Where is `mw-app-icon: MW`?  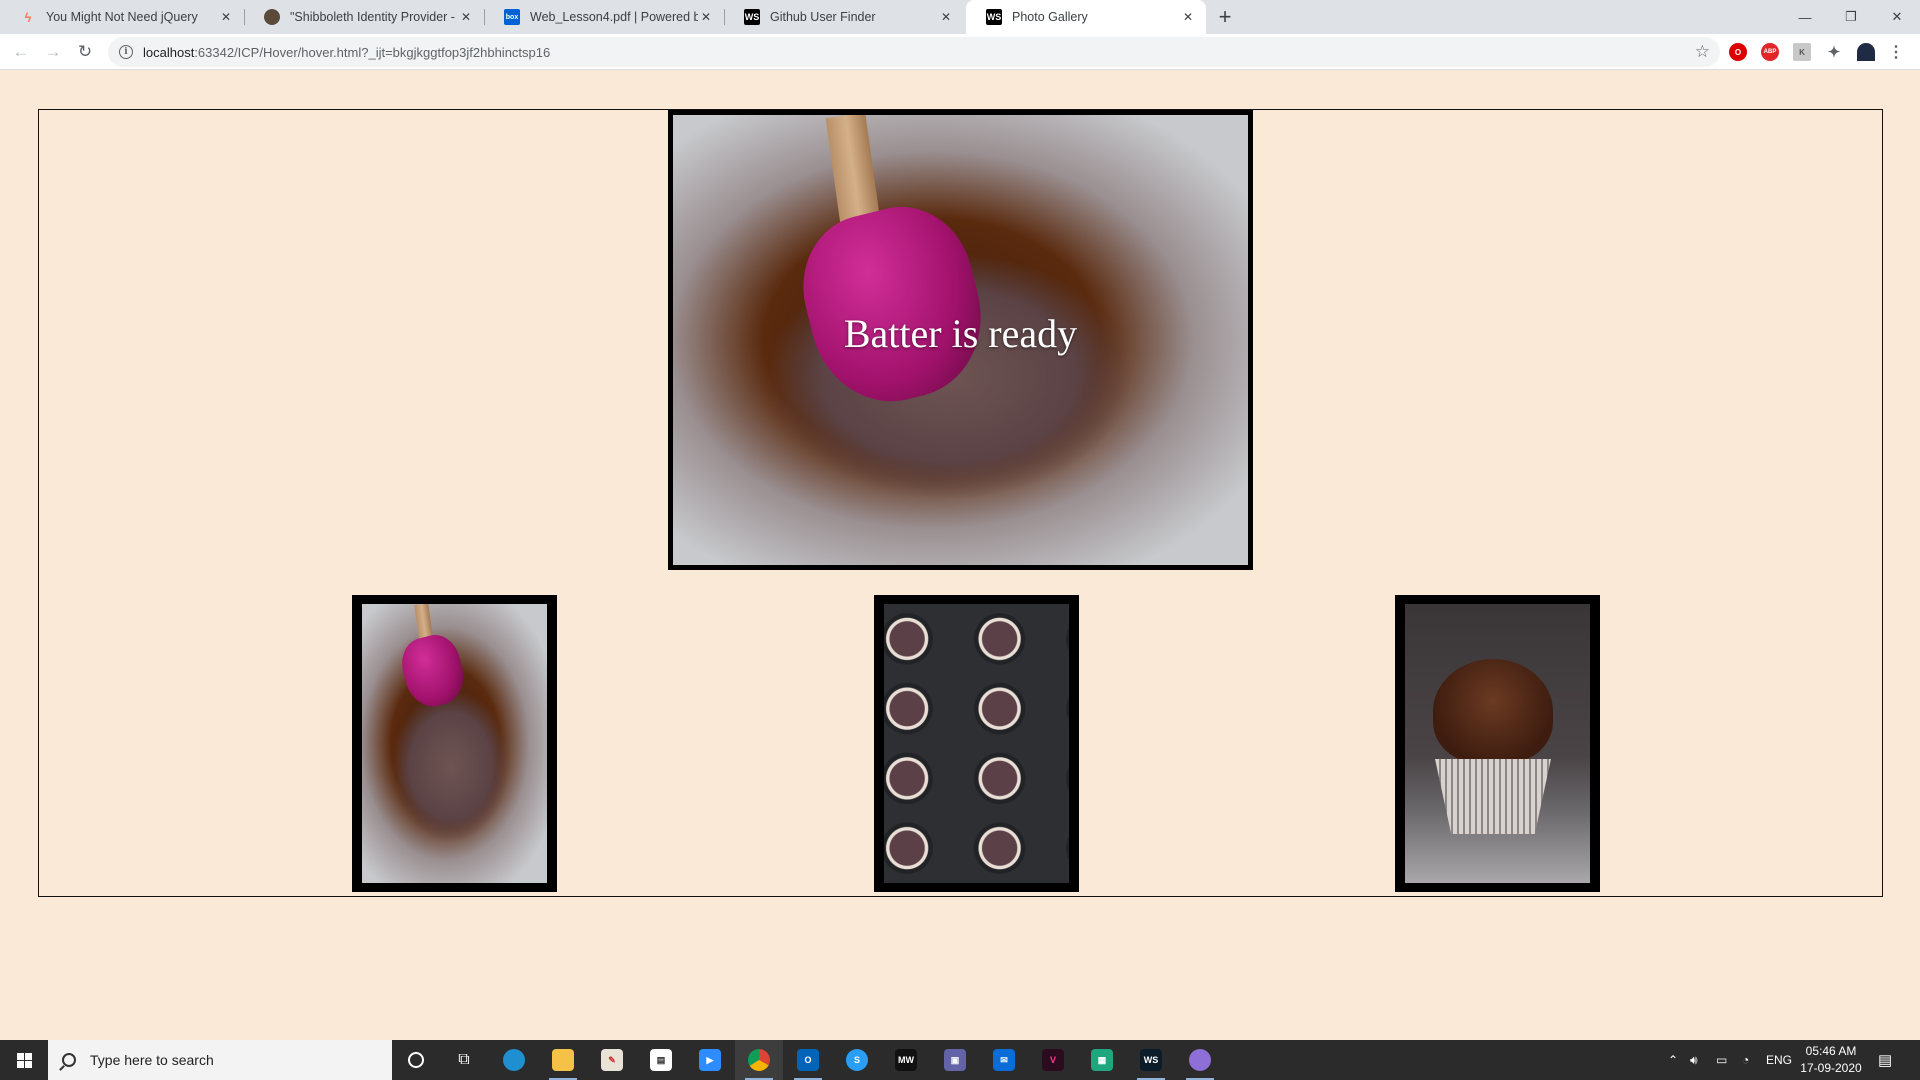
mw-app-icon: MW is located at coordinates (906, 1060).